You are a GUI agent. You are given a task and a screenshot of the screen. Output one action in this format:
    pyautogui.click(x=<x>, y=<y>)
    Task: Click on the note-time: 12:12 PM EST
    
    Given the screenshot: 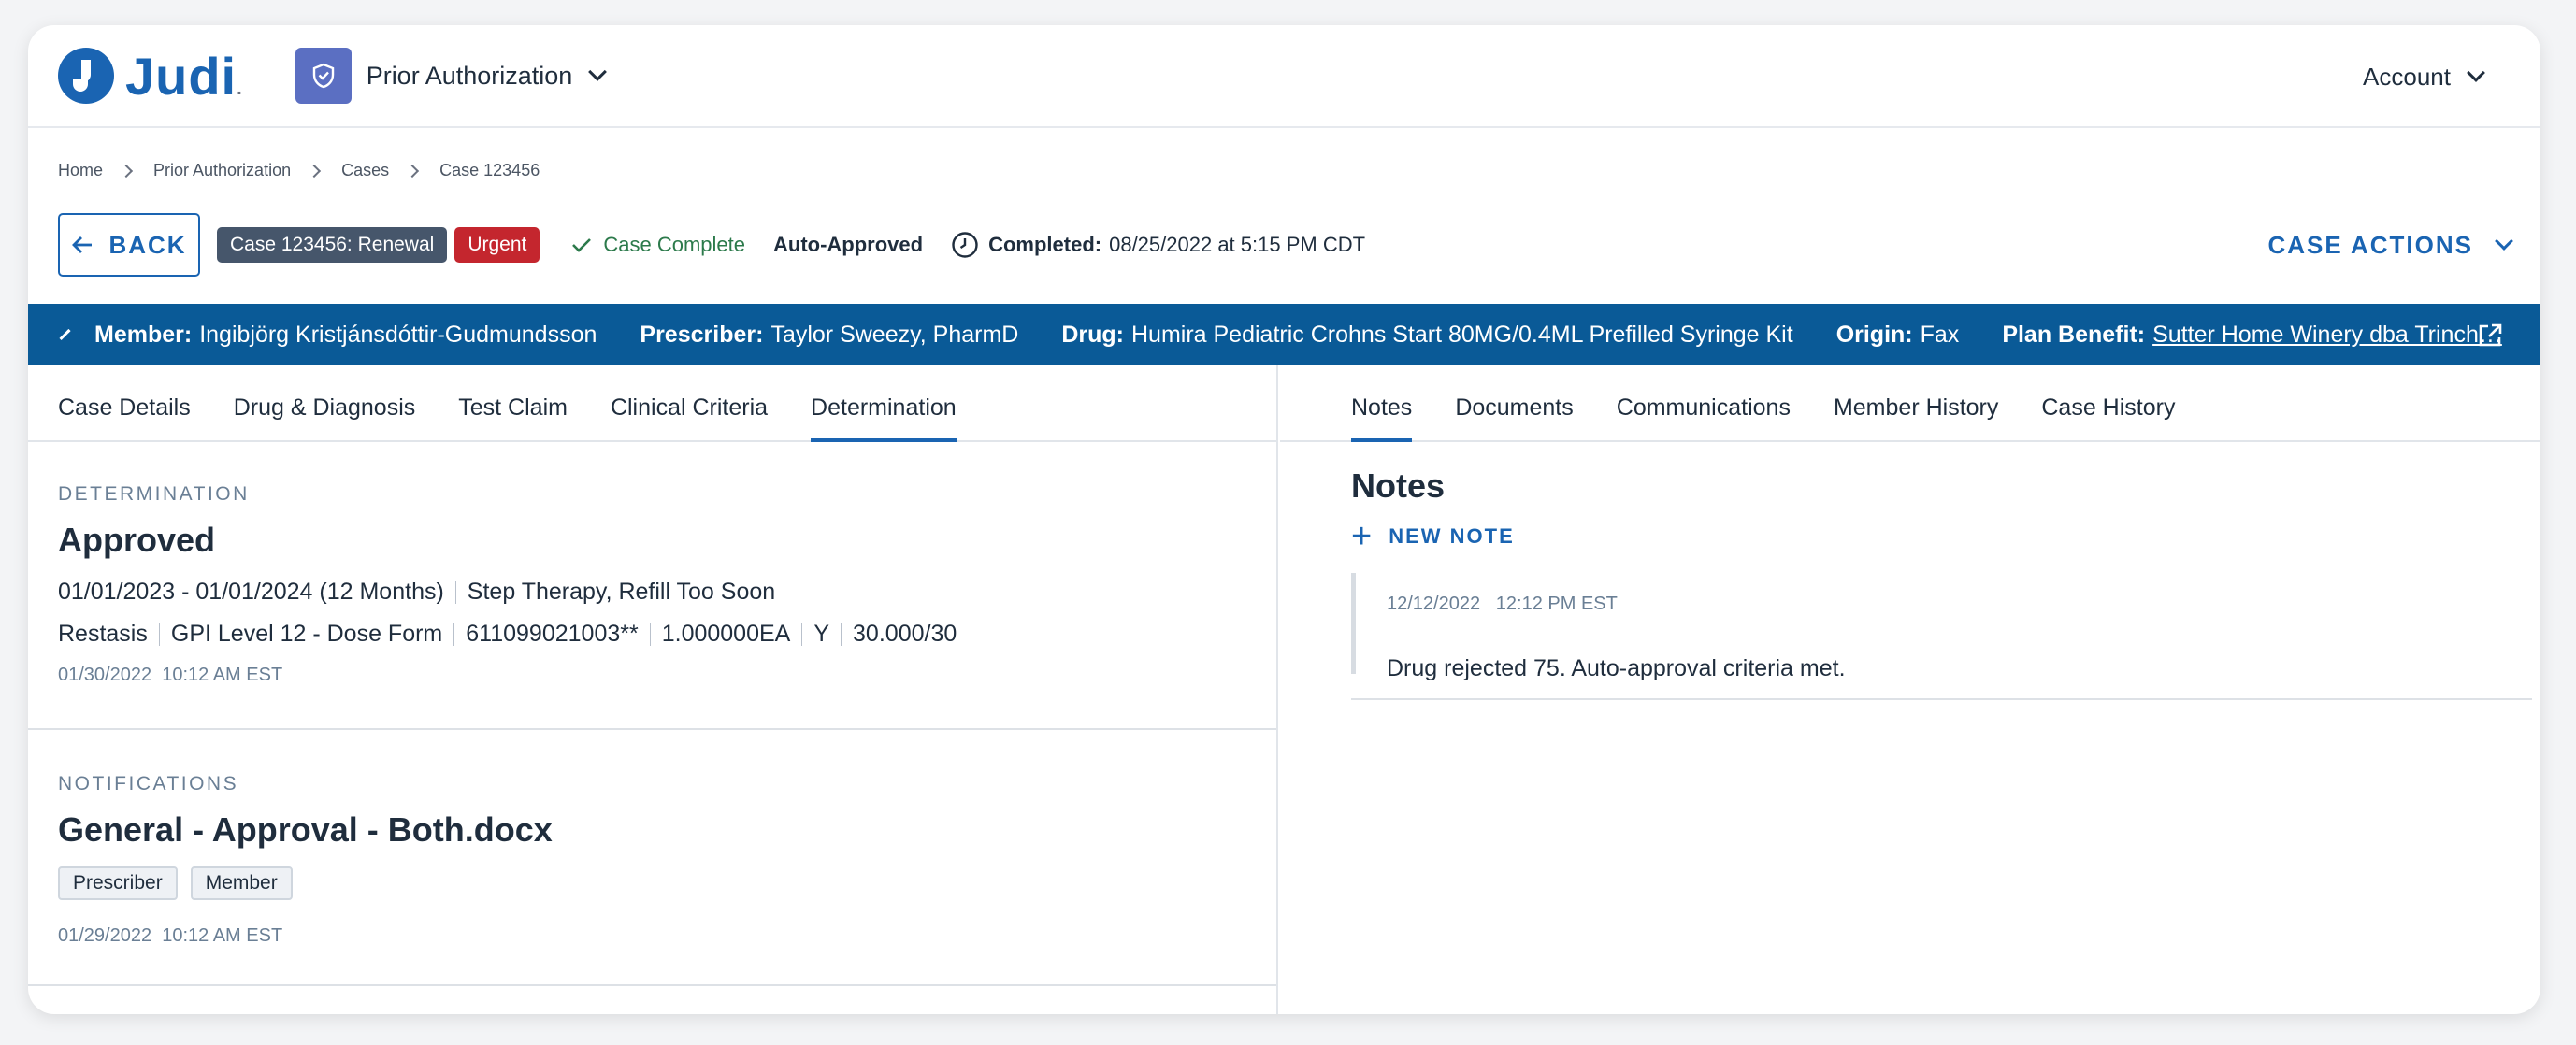 What is the action you would take?
    pyautogui.click(x=1556, y=604)
    